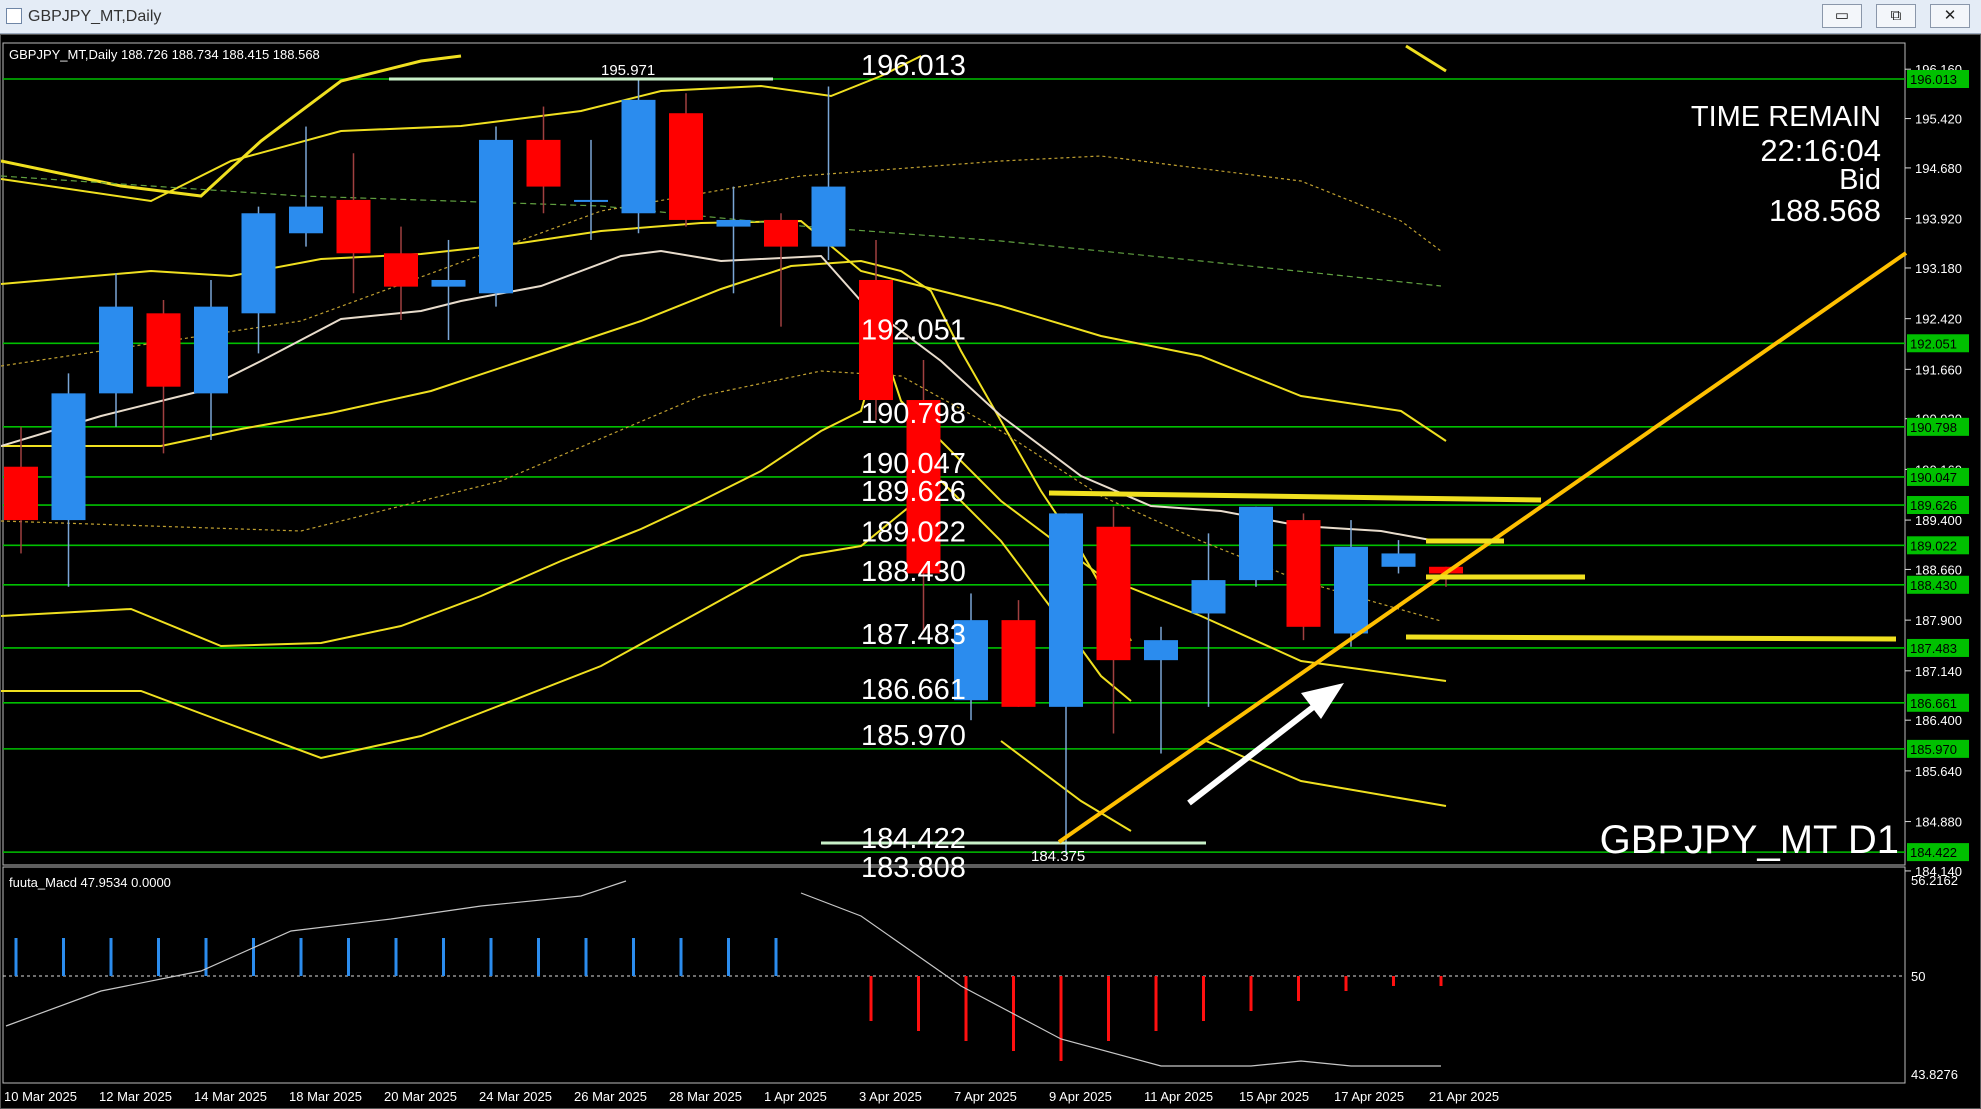 The width and height of the screenshot is (1981, 1109). What do you see at coordinates (913, 635) in the screenshot?
I see `level-label: 187.483` at bounding box center [913, 635].